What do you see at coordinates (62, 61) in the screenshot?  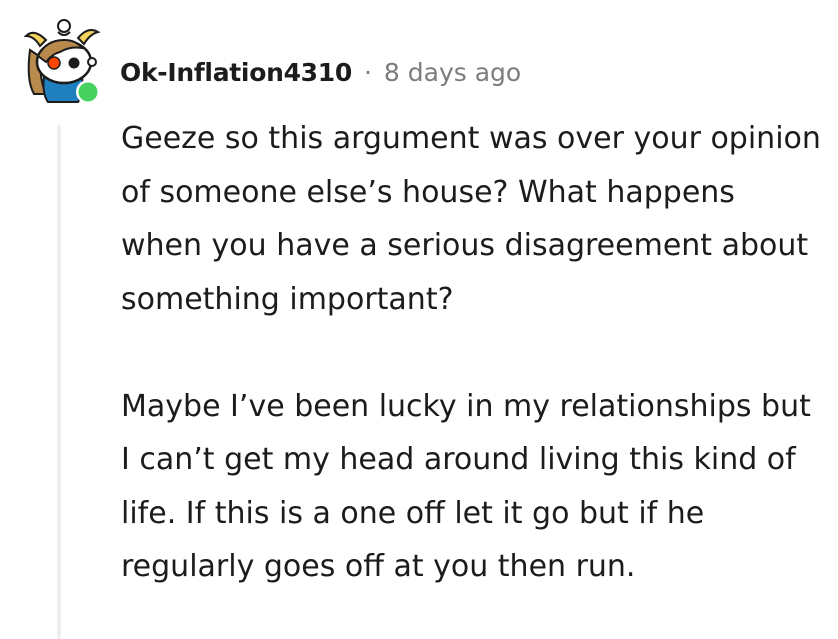 I see `snoo-avatar-icon` at bounding box center [62, 61].